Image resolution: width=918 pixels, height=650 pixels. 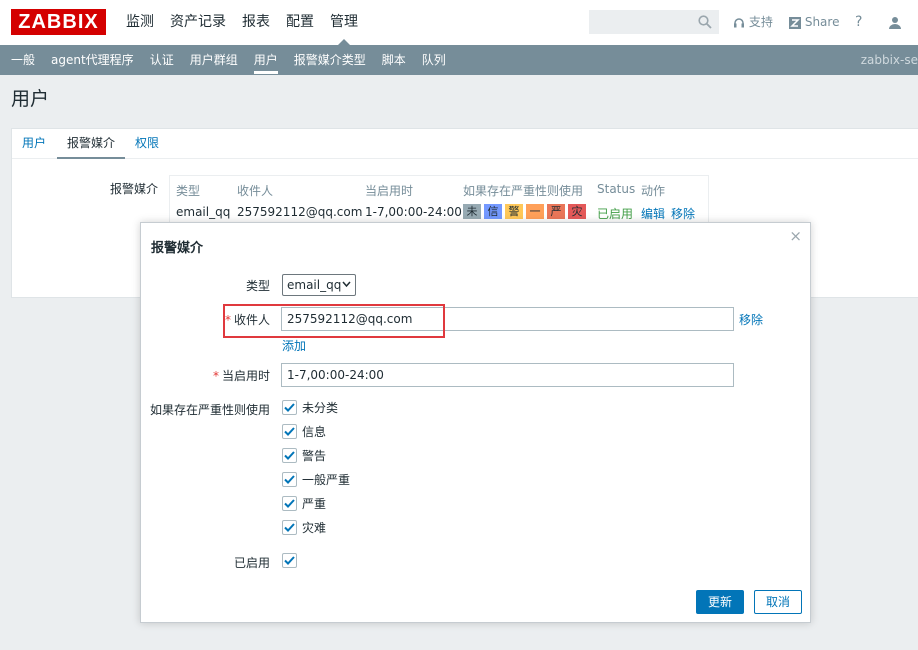 I want to click on menu-monitoring: 监测, so click(x=140, y=22).